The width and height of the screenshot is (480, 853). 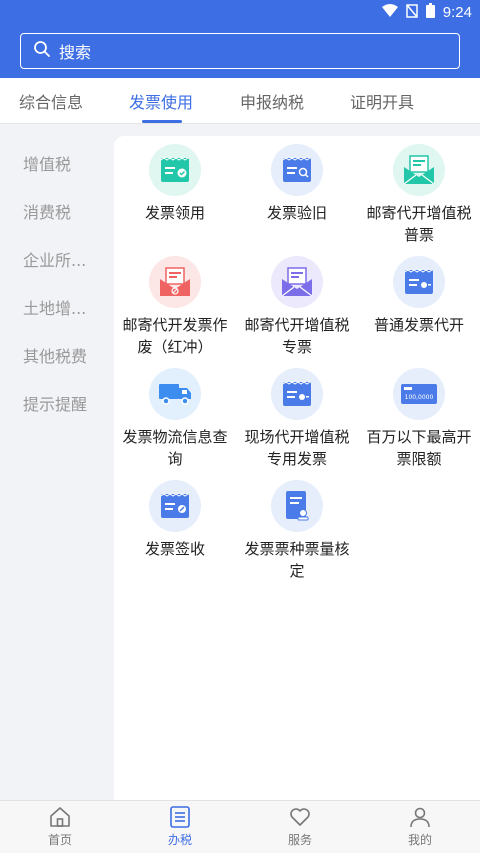 I want to click on sidebar-item-other-taxes: 其他税费, so click(x=63, y=355).